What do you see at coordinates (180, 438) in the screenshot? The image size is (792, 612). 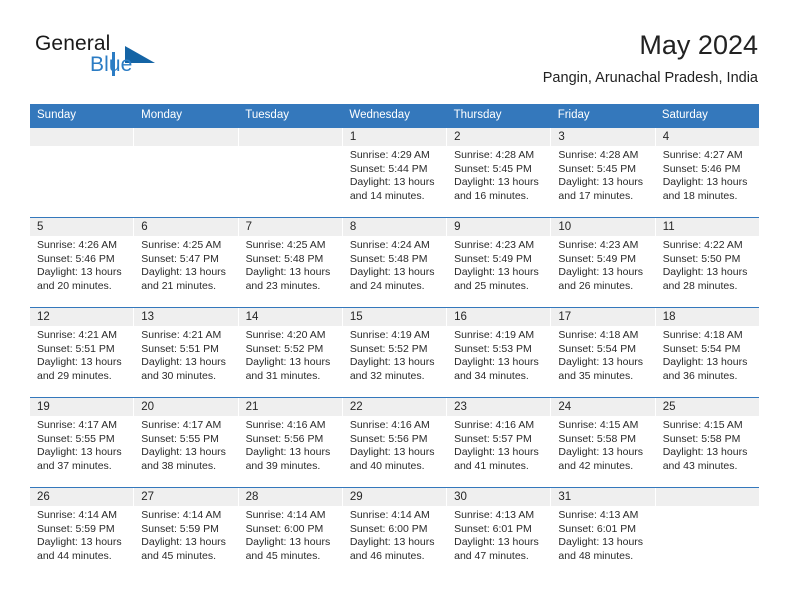 I see `sunset-text: Sunset: 5:55 PM` at bounding box center [180, 438].